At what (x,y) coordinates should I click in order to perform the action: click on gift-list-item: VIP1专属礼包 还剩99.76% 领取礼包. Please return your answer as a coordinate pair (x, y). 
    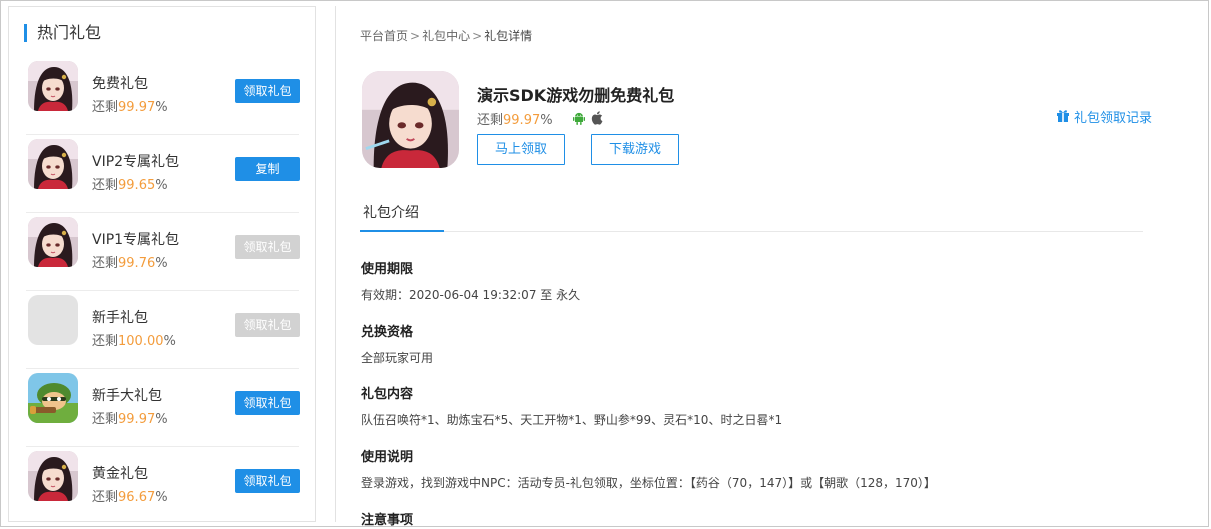
    Looking at the image, I should click on (163, 252).